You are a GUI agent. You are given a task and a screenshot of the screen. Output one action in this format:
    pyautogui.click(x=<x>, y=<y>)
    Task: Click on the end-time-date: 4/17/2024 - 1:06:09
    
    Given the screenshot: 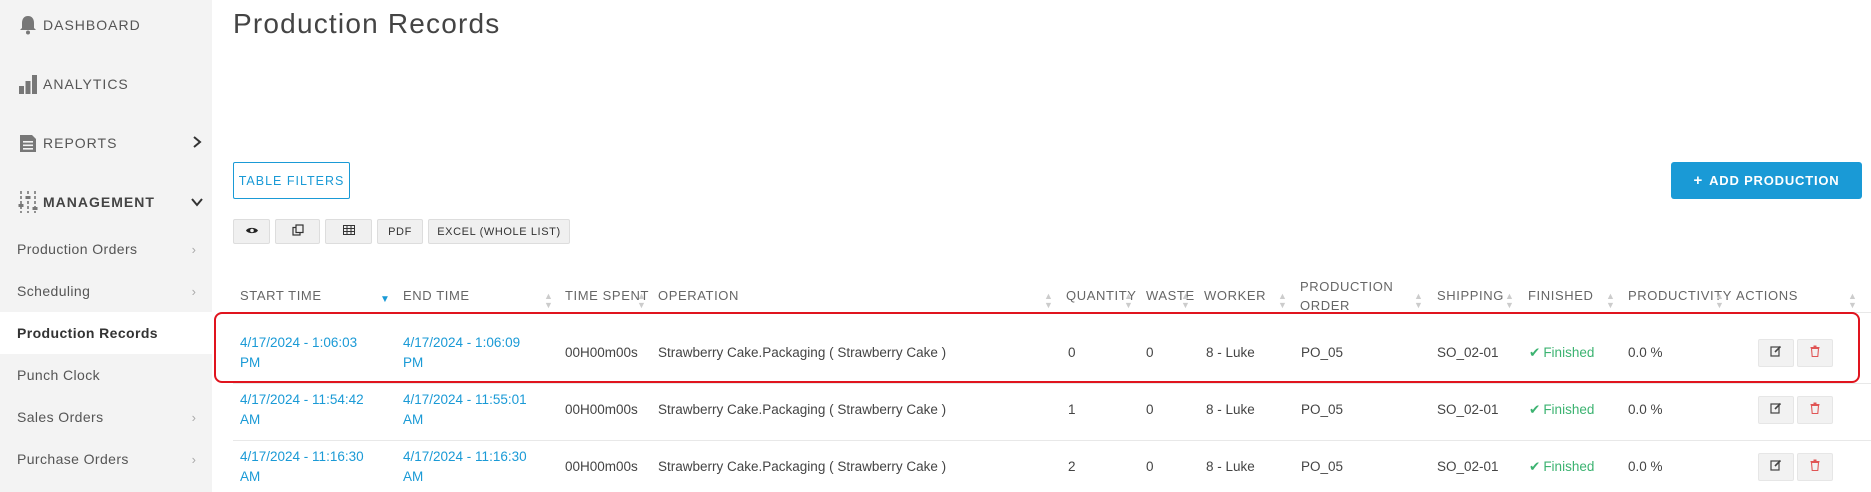 What is the action you would take?
    pyautogui.click(x=462, y=342)
    